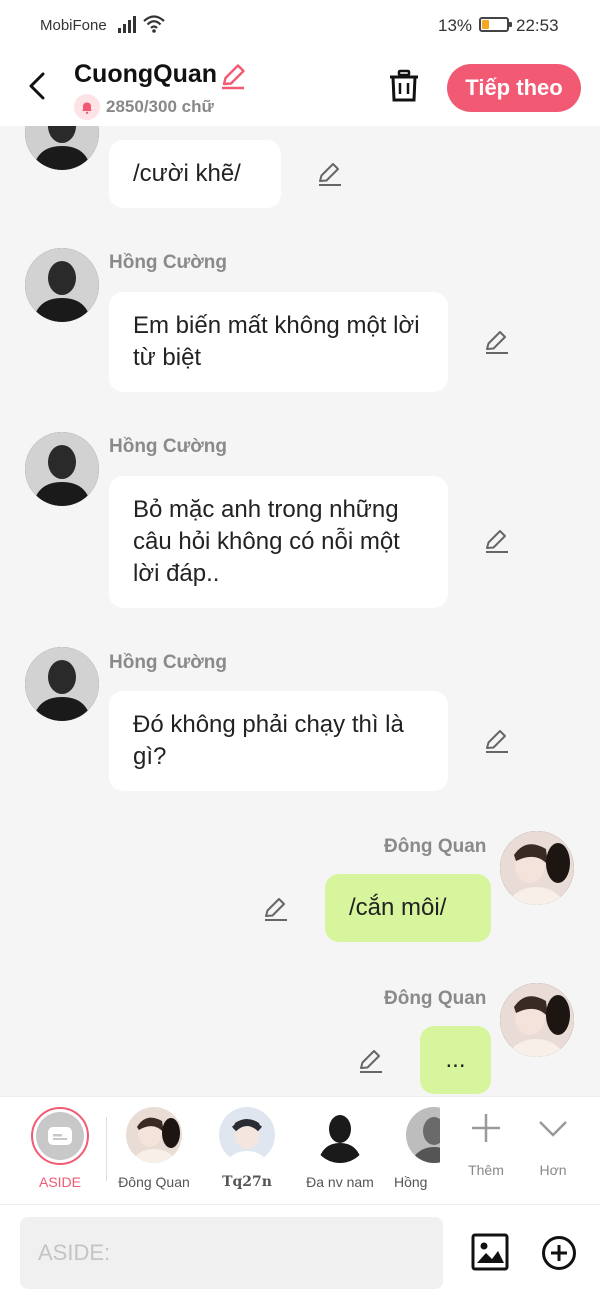 The image size is (600, 1300). Describe the element at coordinates (486, 1170) in the screenshot. I see `add-label: Thêm` at that location.